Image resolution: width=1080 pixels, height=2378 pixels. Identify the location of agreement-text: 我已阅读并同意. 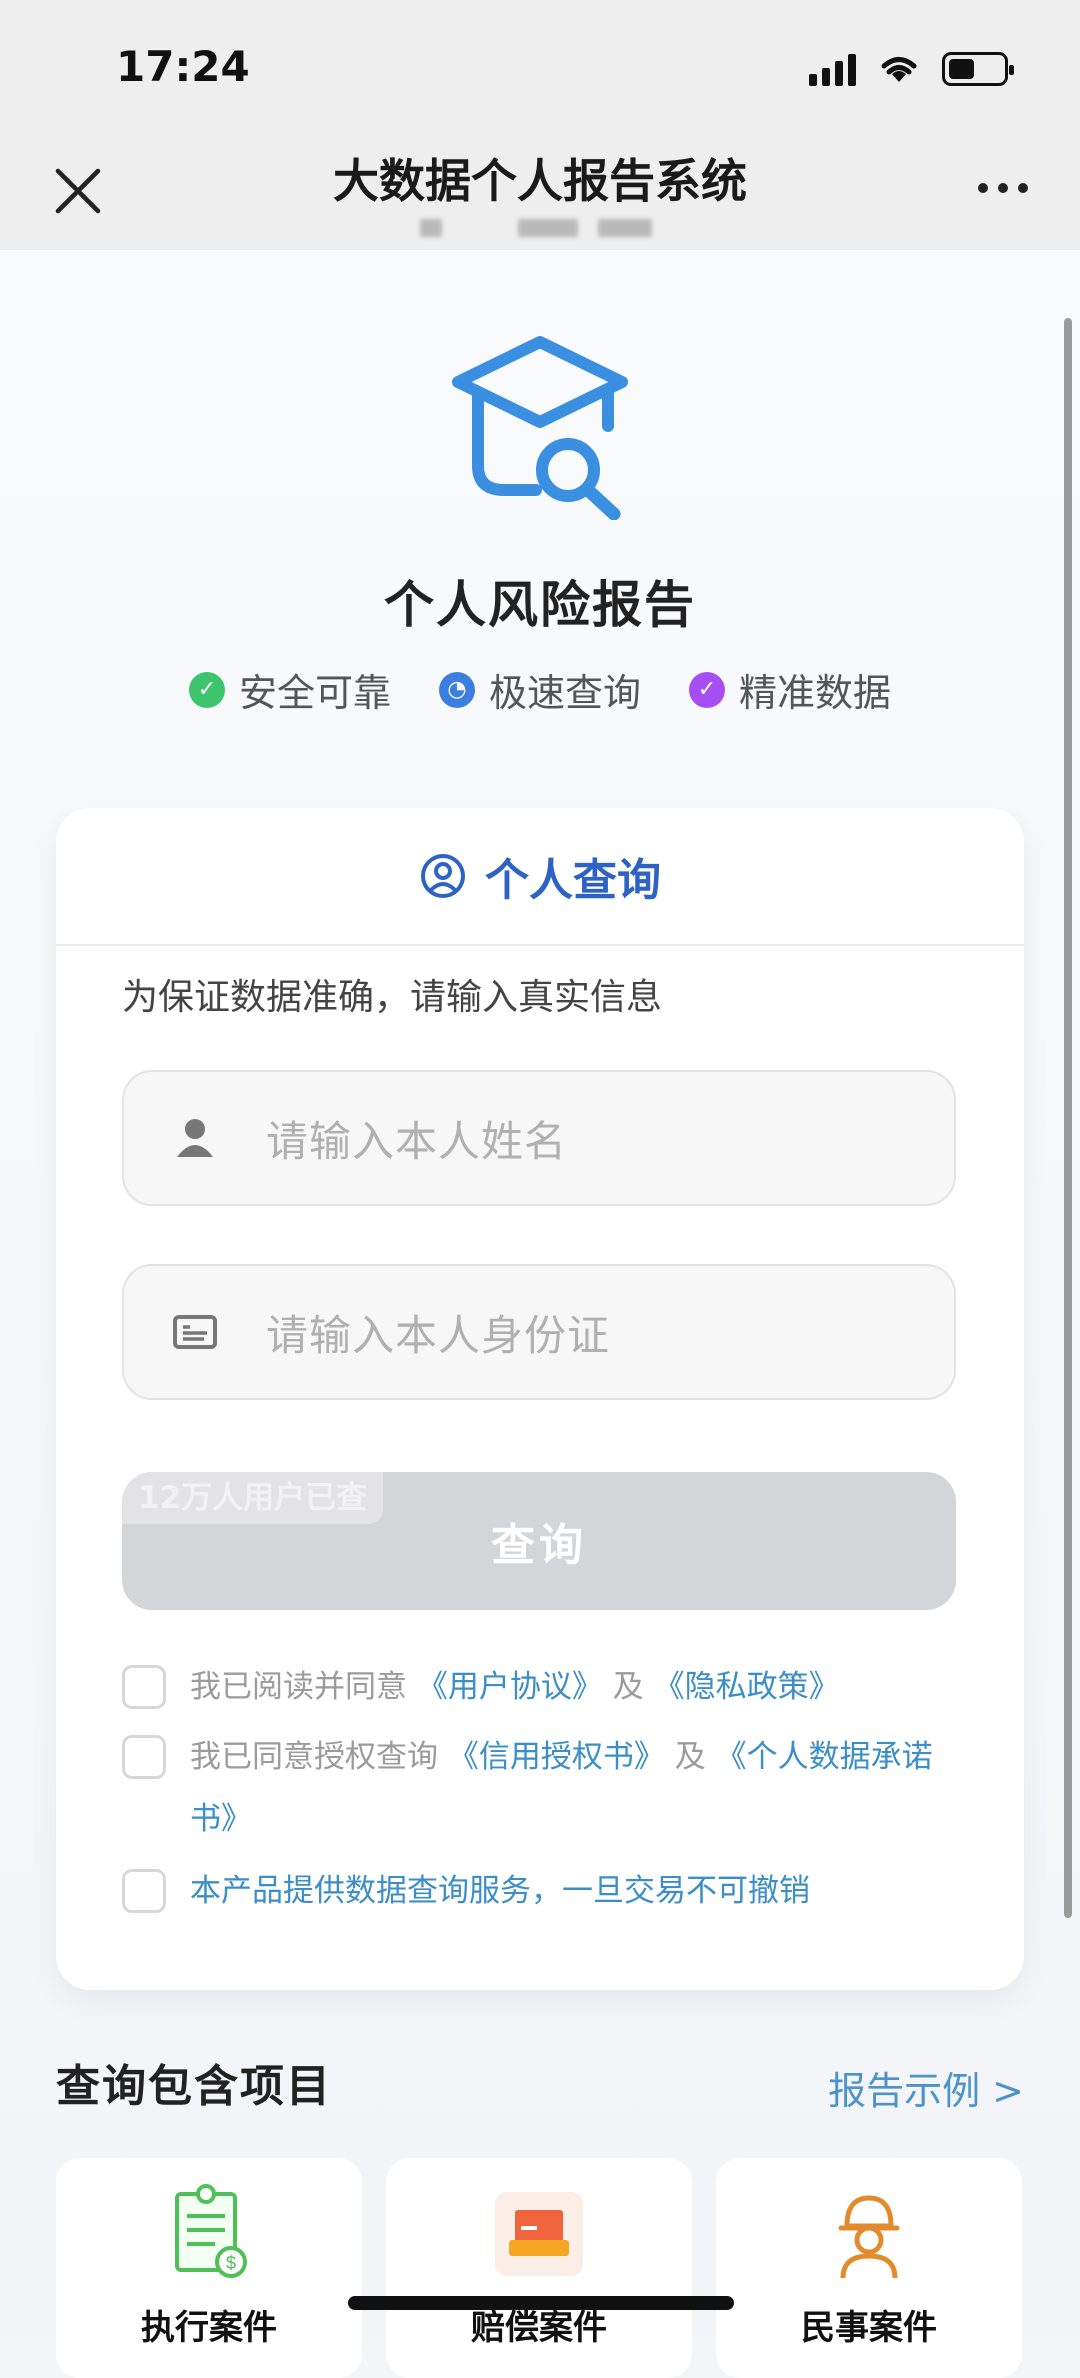
(298, 1687).